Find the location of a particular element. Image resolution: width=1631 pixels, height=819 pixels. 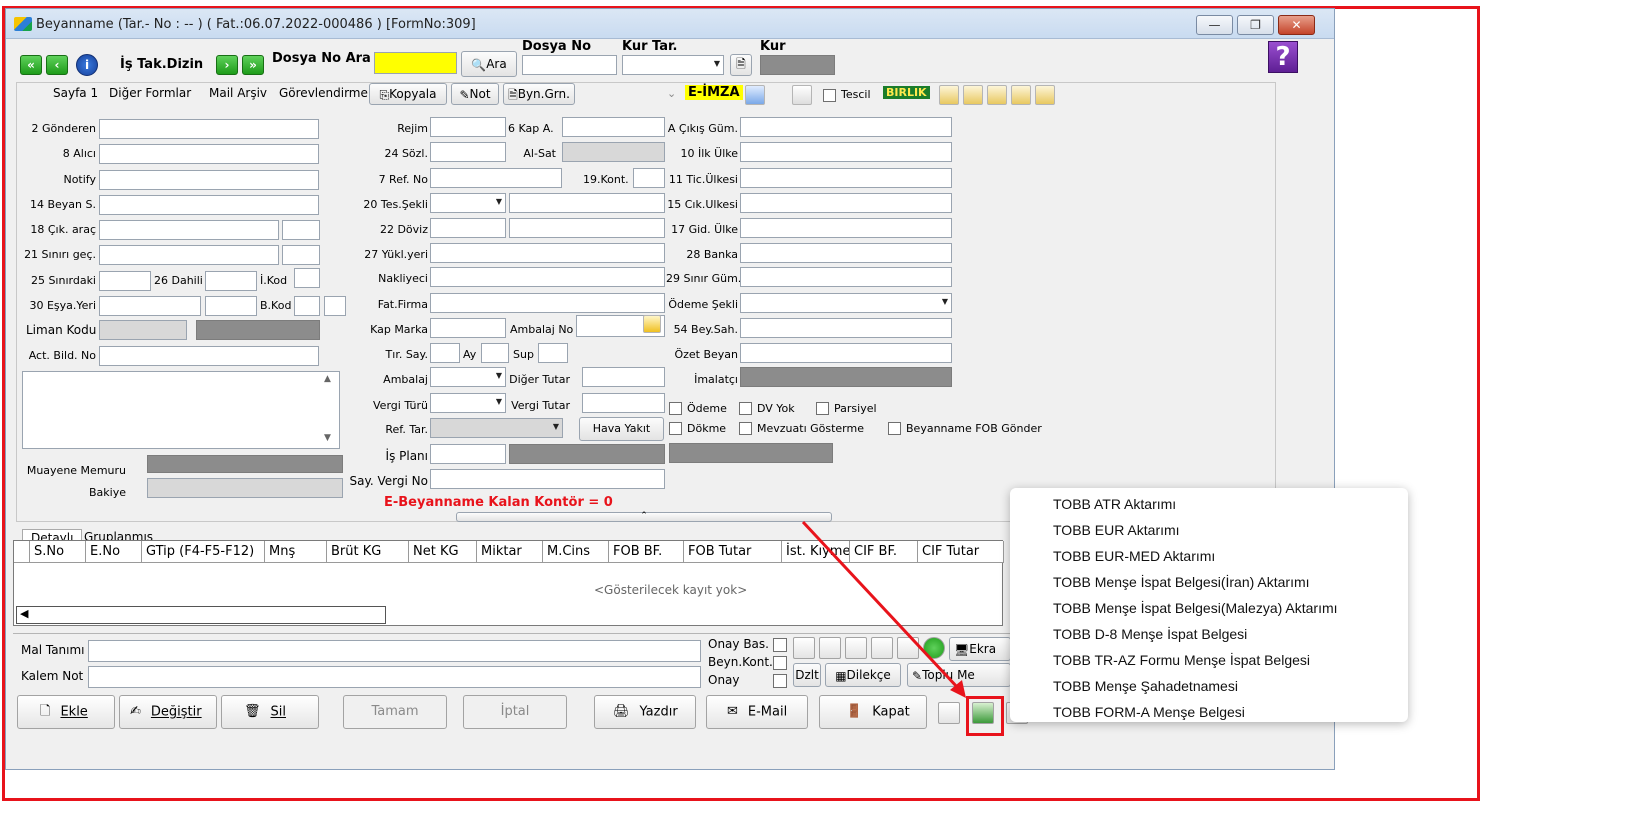

folder-open-icon is located at coordinates (1045, 95).